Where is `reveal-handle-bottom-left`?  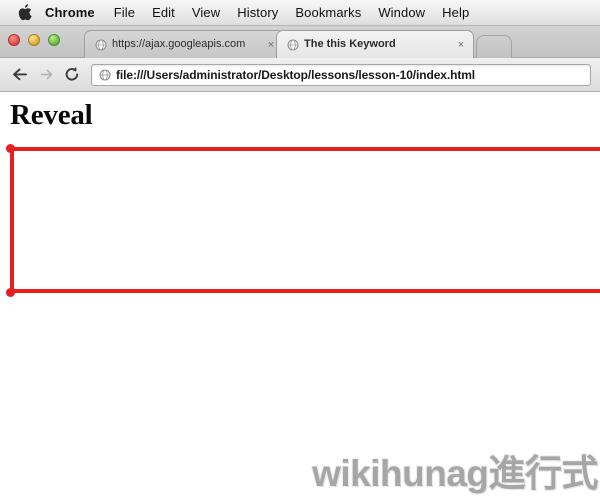
reveal-handle-bottom-left is located at coordinates (10, 292).